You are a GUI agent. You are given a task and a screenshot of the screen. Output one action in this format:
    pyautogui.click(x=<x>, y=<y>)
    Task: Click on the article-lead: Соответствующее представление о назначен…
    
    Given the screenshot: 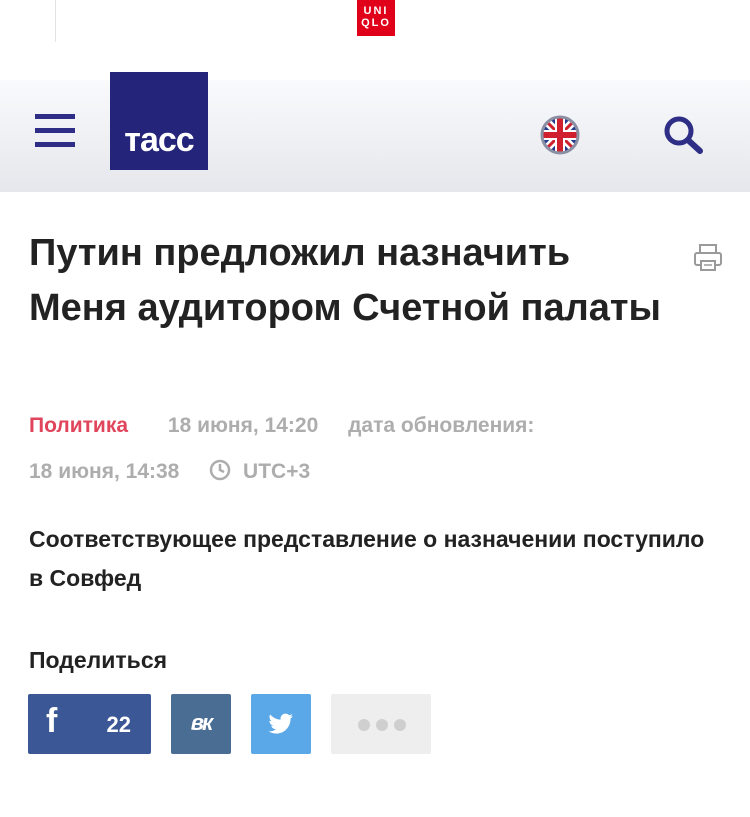 What is the action you would take?
    pyautogui.click(x=367, y=558)
    